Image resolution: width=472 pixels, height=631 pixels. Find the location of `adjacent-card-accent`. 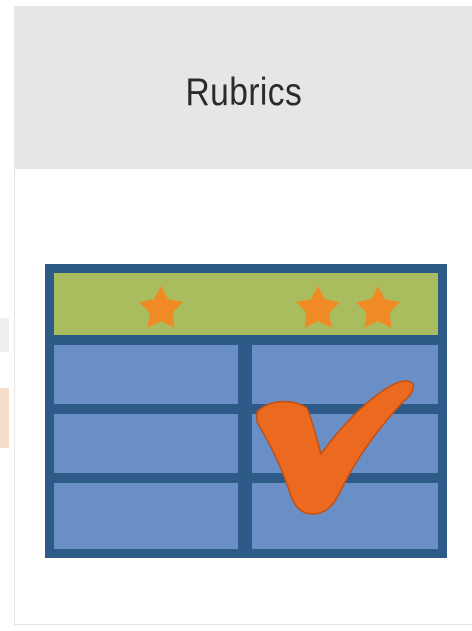

adjacent-card-accent is located at coordinates (4, 418).